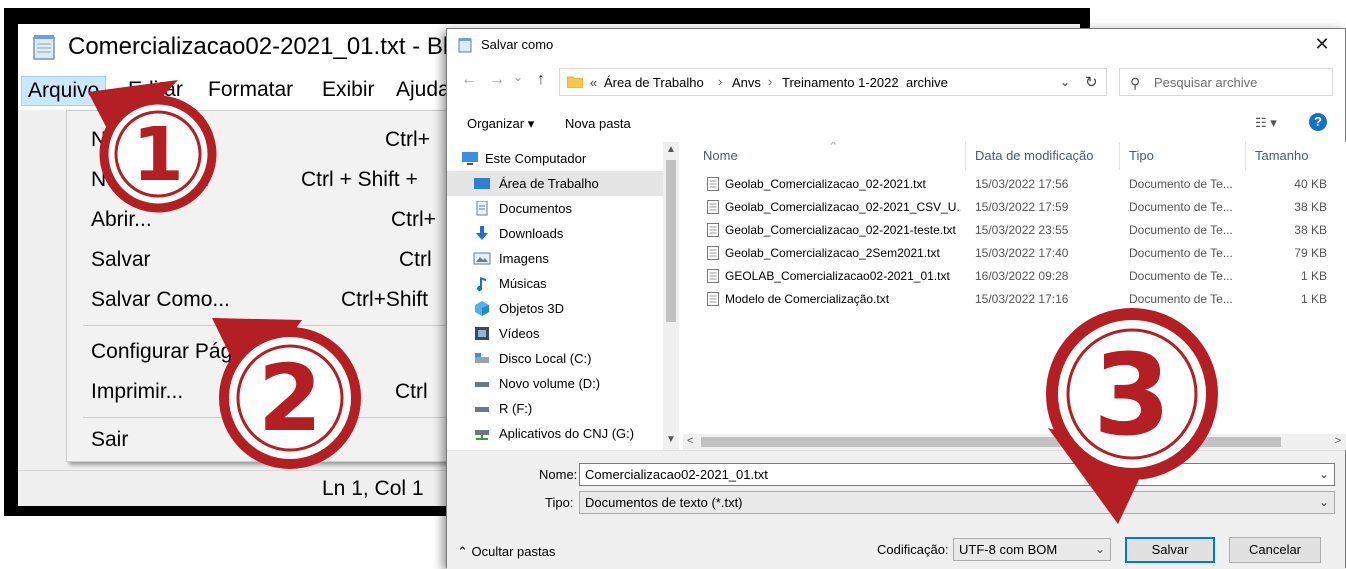 The height and width of the screenshot is (569, 1346). What do you see at coordinates (1281, 155) in the screenshot?
I see `column-header-tamanho: Tamanho` at bounding box center [1281, 155].